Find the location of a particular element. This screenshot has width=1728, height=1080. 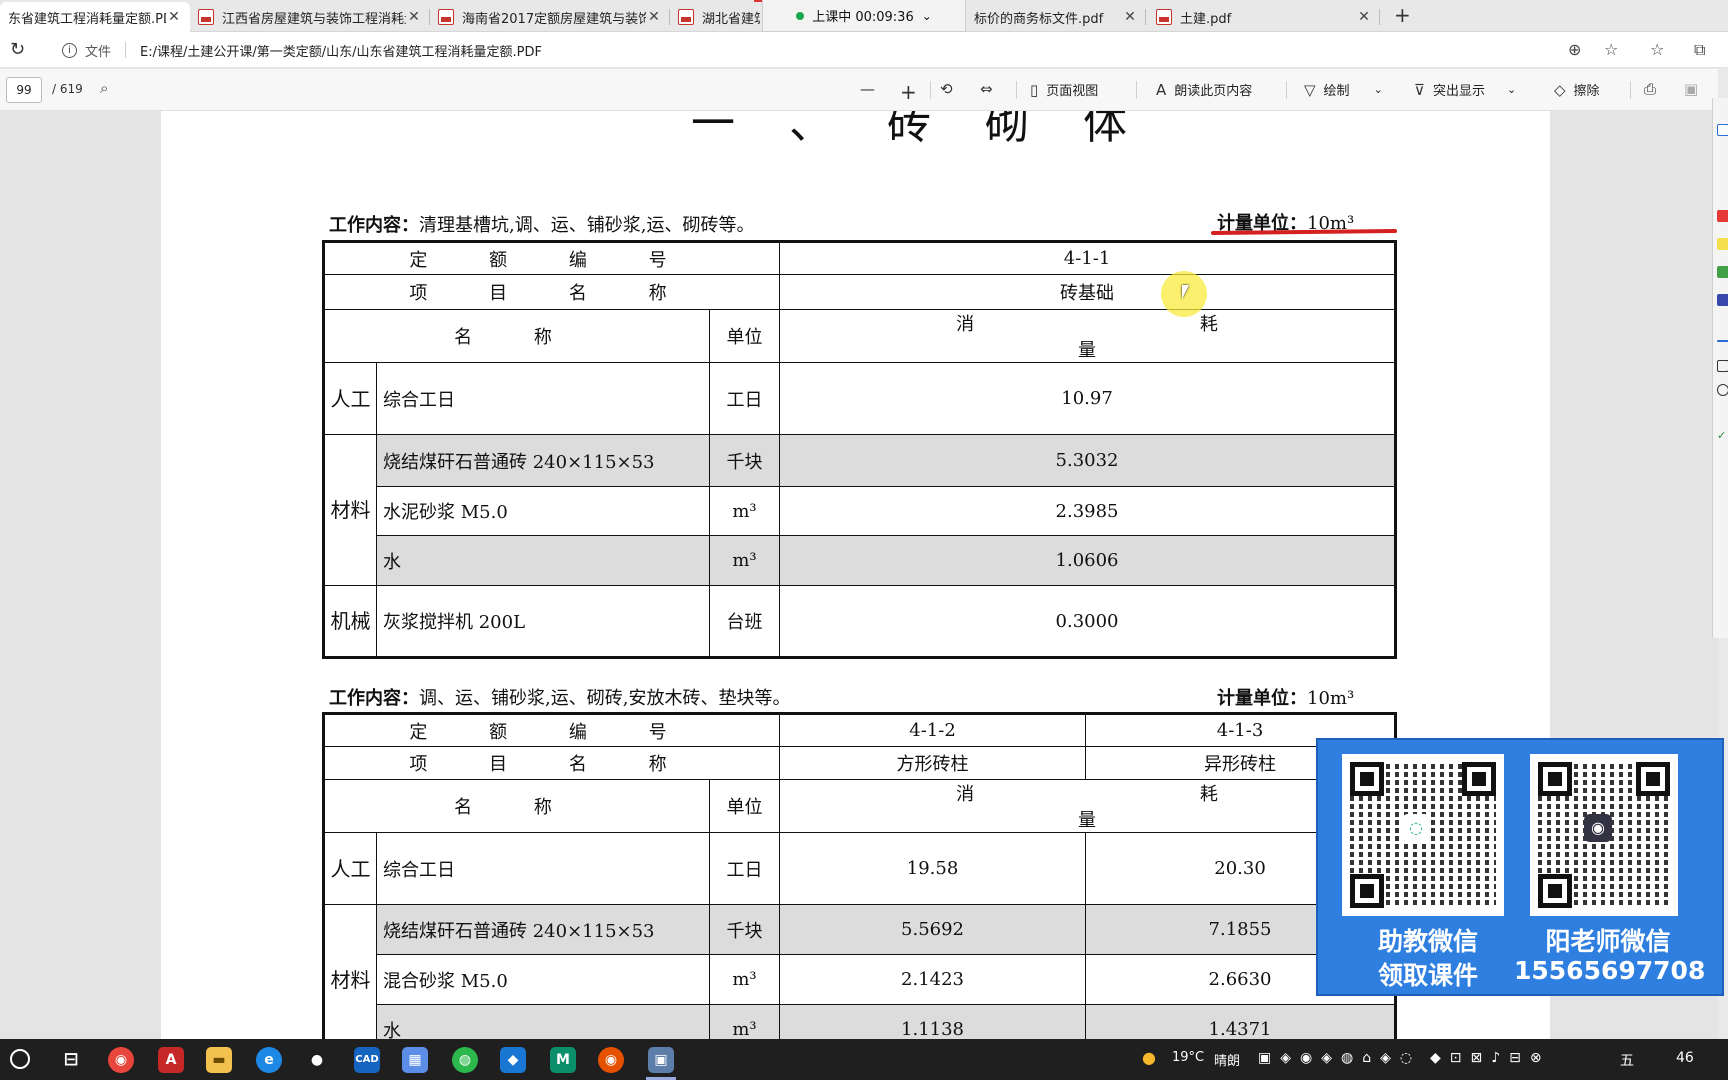

row-value: 2.3985 is located at coordinates (1088, 511).